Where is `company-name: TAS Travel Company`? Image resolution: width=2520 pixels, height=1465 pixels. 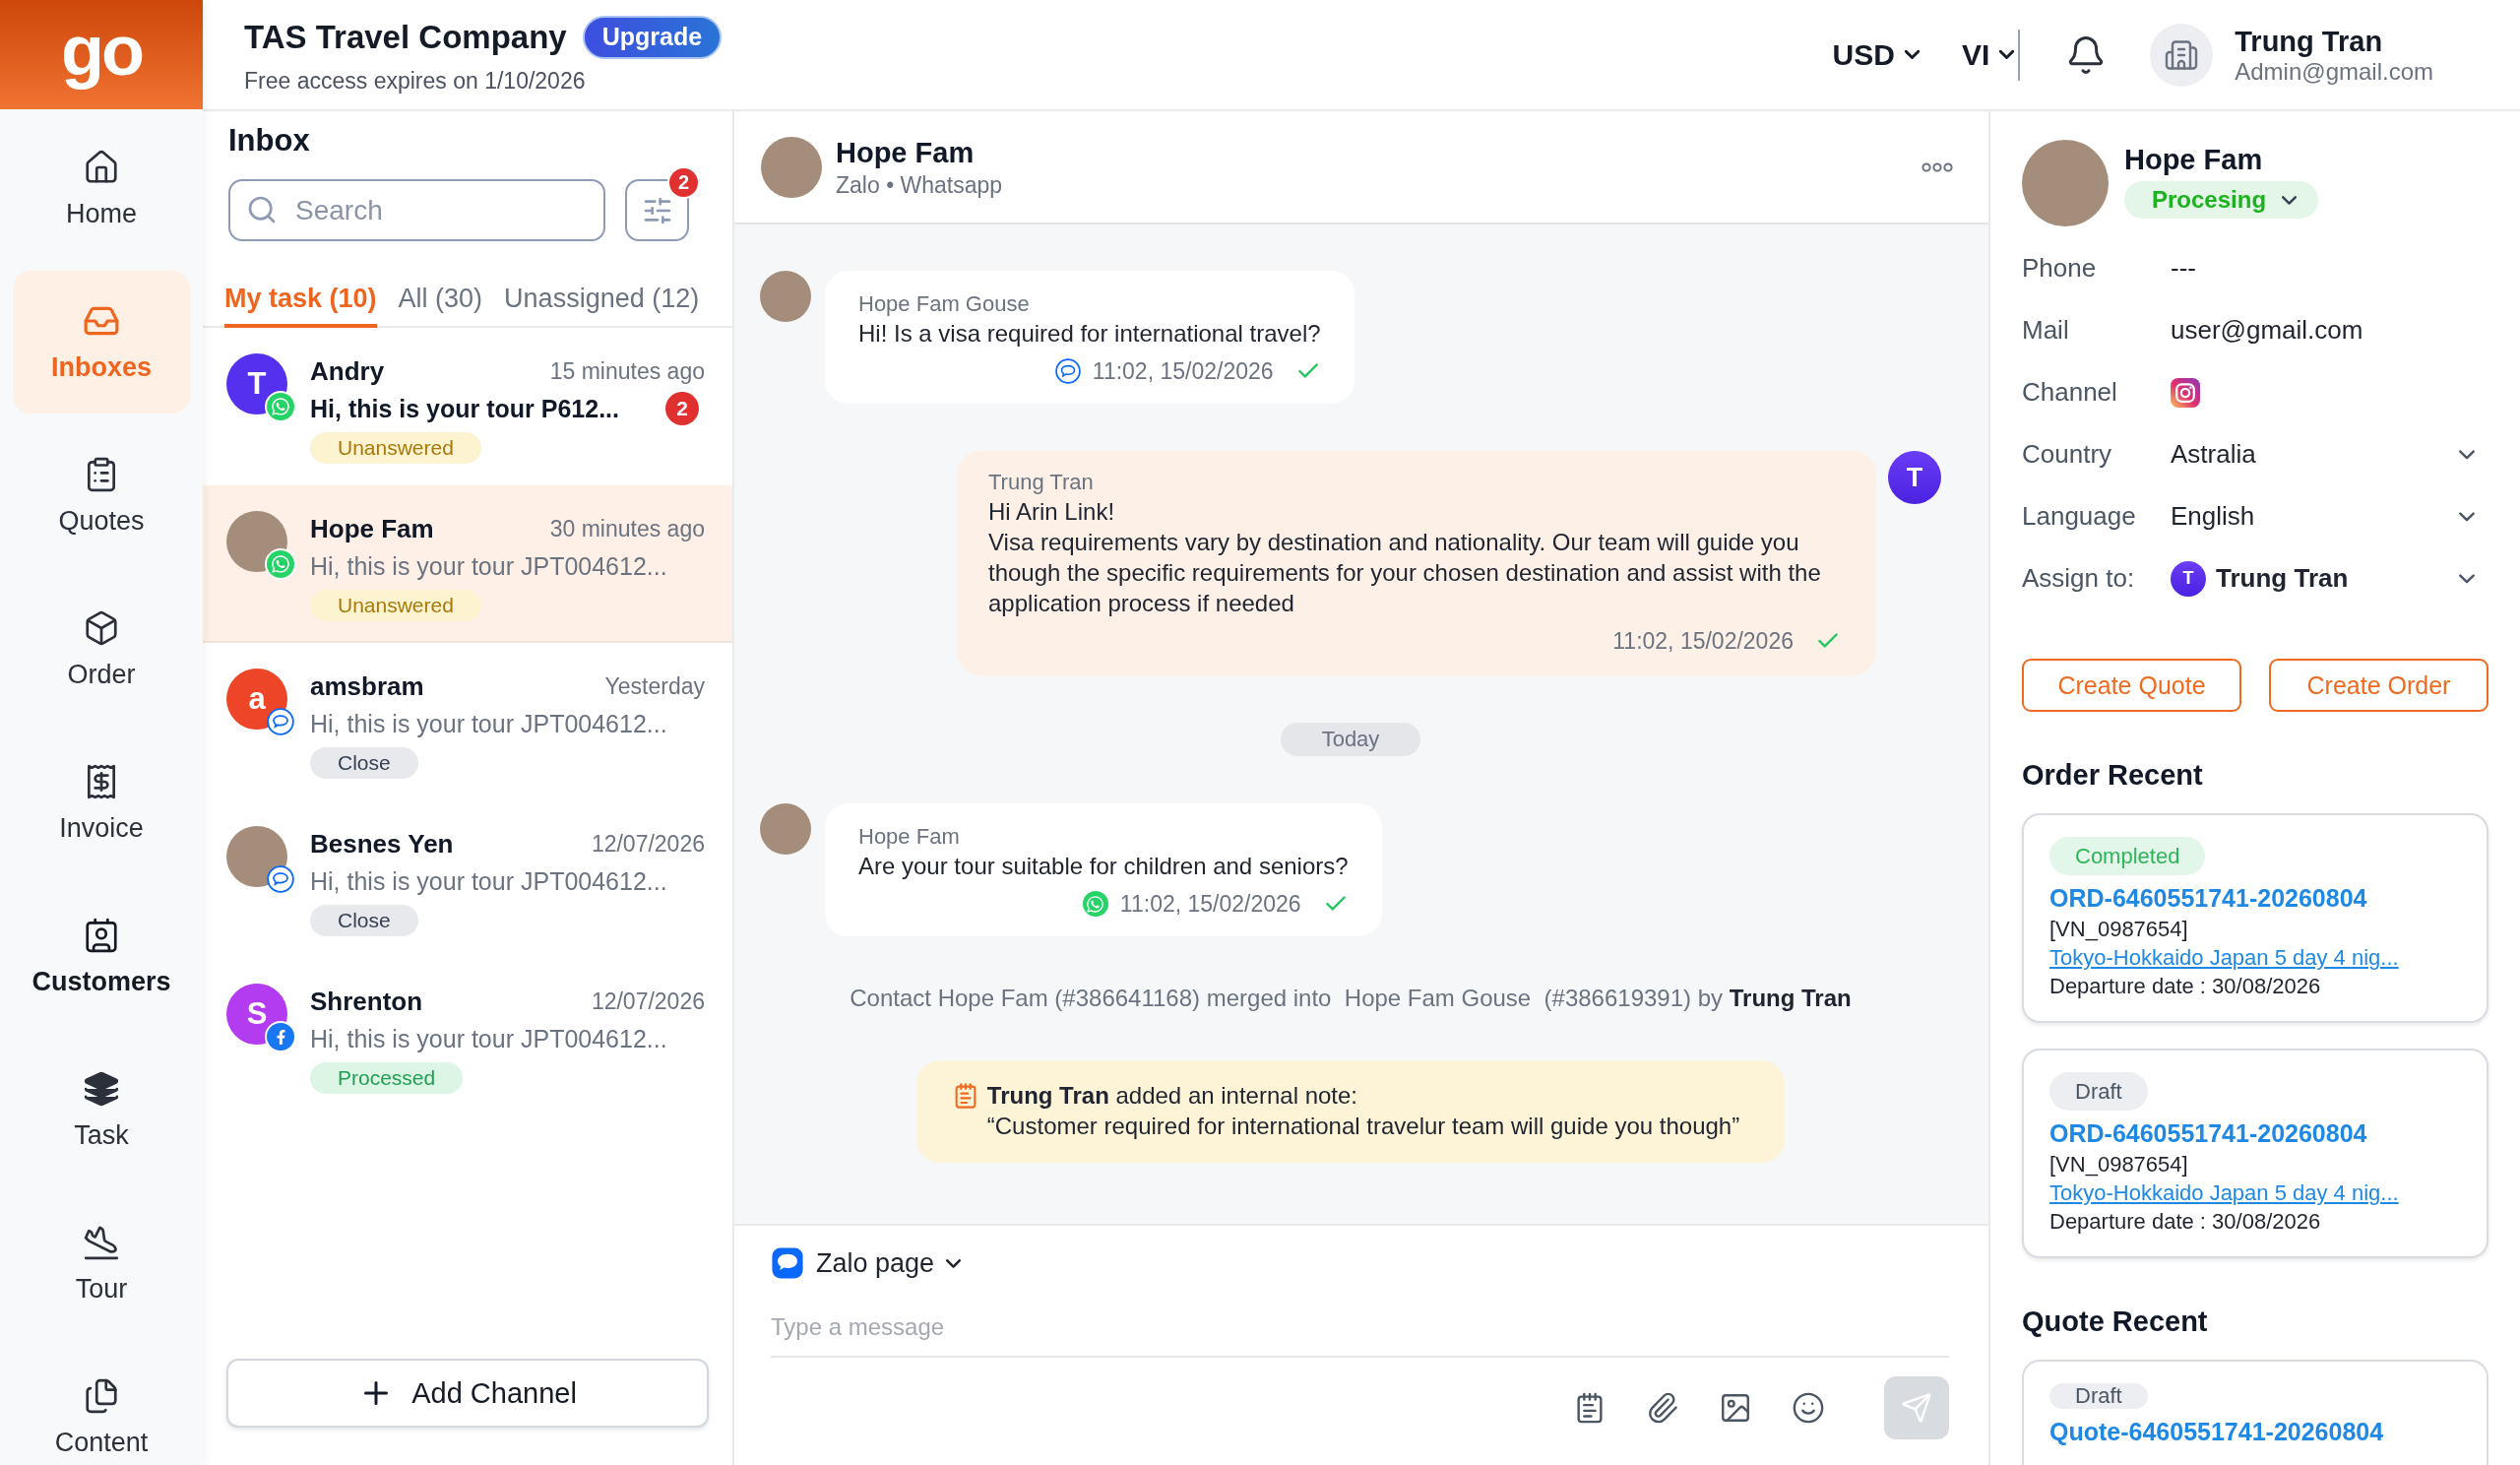
company-name: TAS Travel Company is located at coordinates (405, 37).